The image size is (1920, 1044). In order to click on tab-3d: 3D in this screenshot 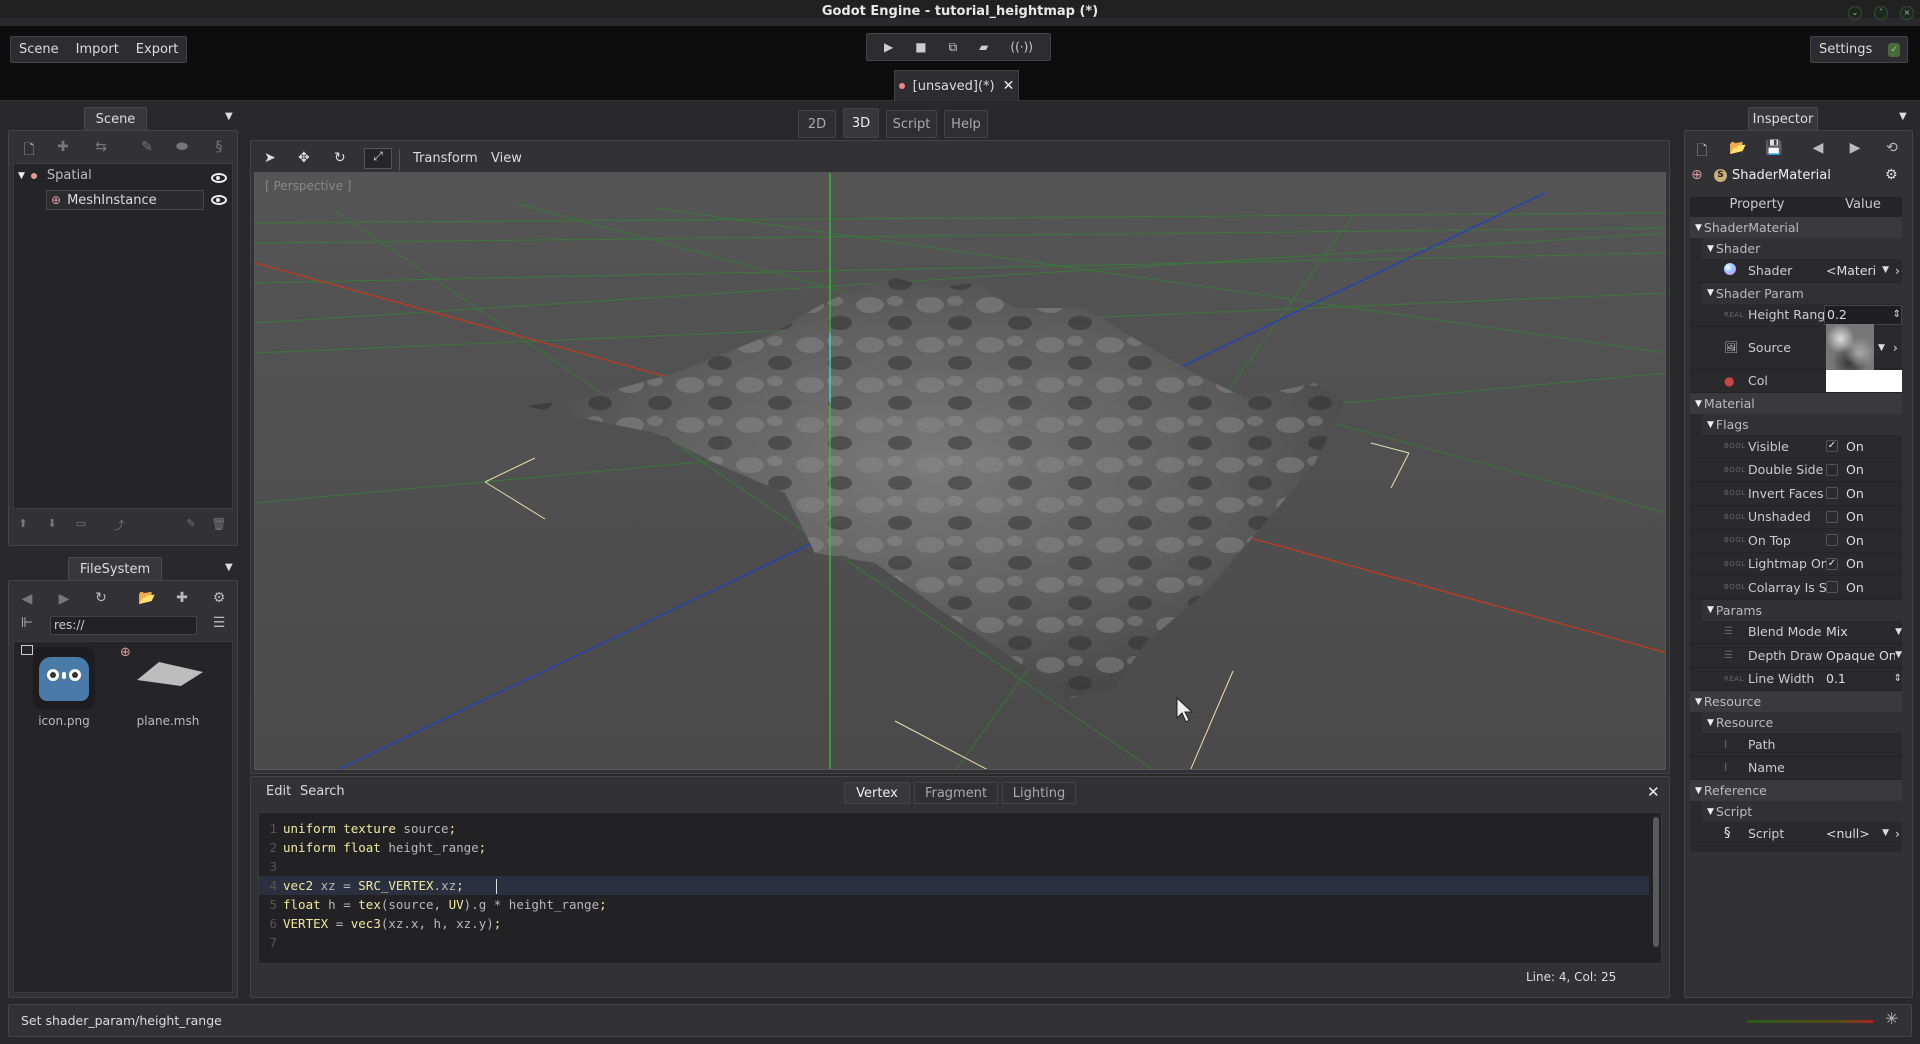, I will do `click(861, 123)`.